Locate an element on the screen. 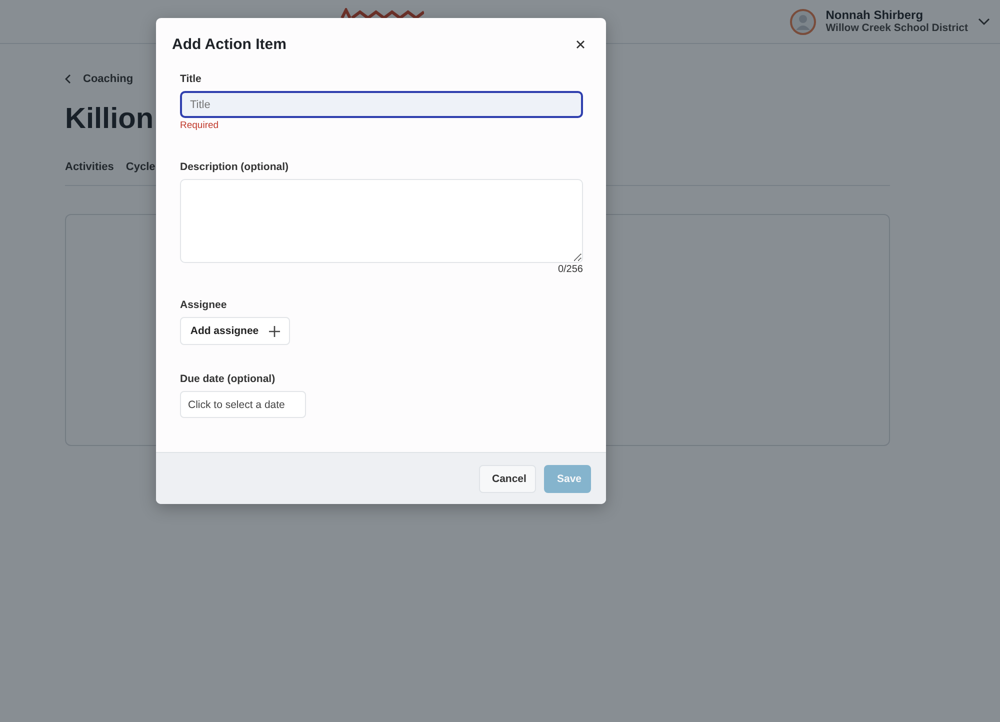  close-icon is located at coordinates (580, 44).